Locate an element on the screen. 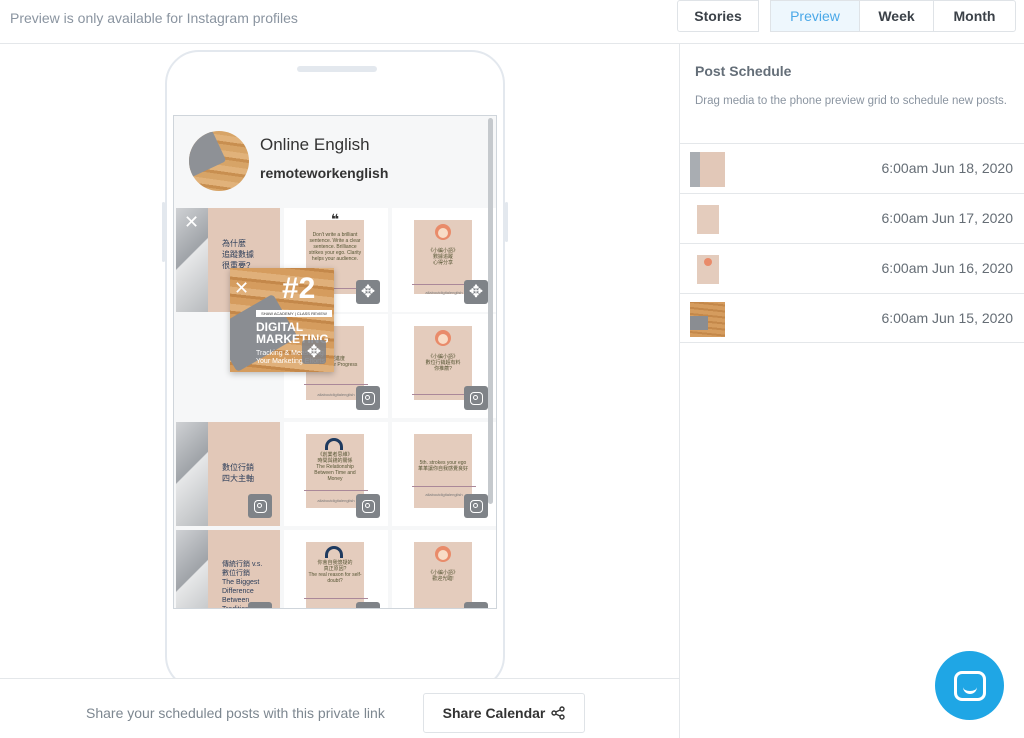 The height and width of the screenshot is (738, 1024). schedule-time: 6:00am Jun 15, 2020 is located at coordinates (947, 318).